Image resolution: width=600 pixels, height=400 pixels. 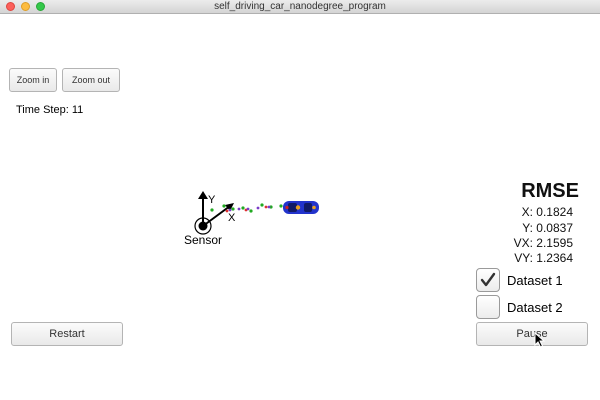 What do you see at coordinates (535, 307) in the screenshot?
I see `dataset-2-label: Dataset 2` at bounding box center [535, 307].